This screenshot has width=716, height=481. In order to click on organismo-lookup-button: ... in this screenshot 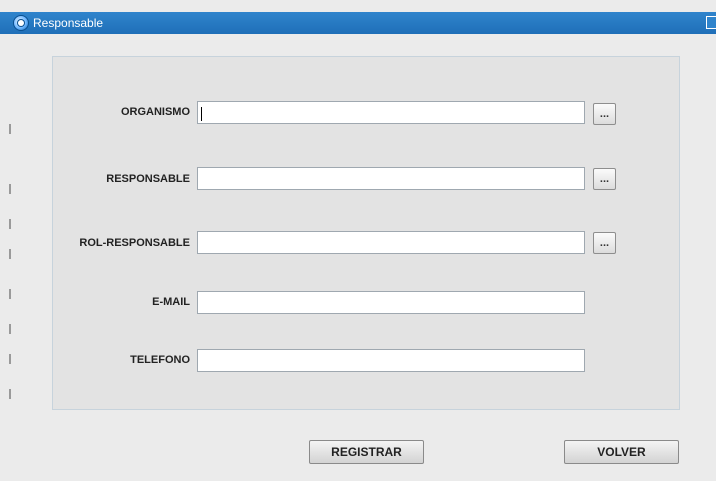, I will do `click(604, 114)`.